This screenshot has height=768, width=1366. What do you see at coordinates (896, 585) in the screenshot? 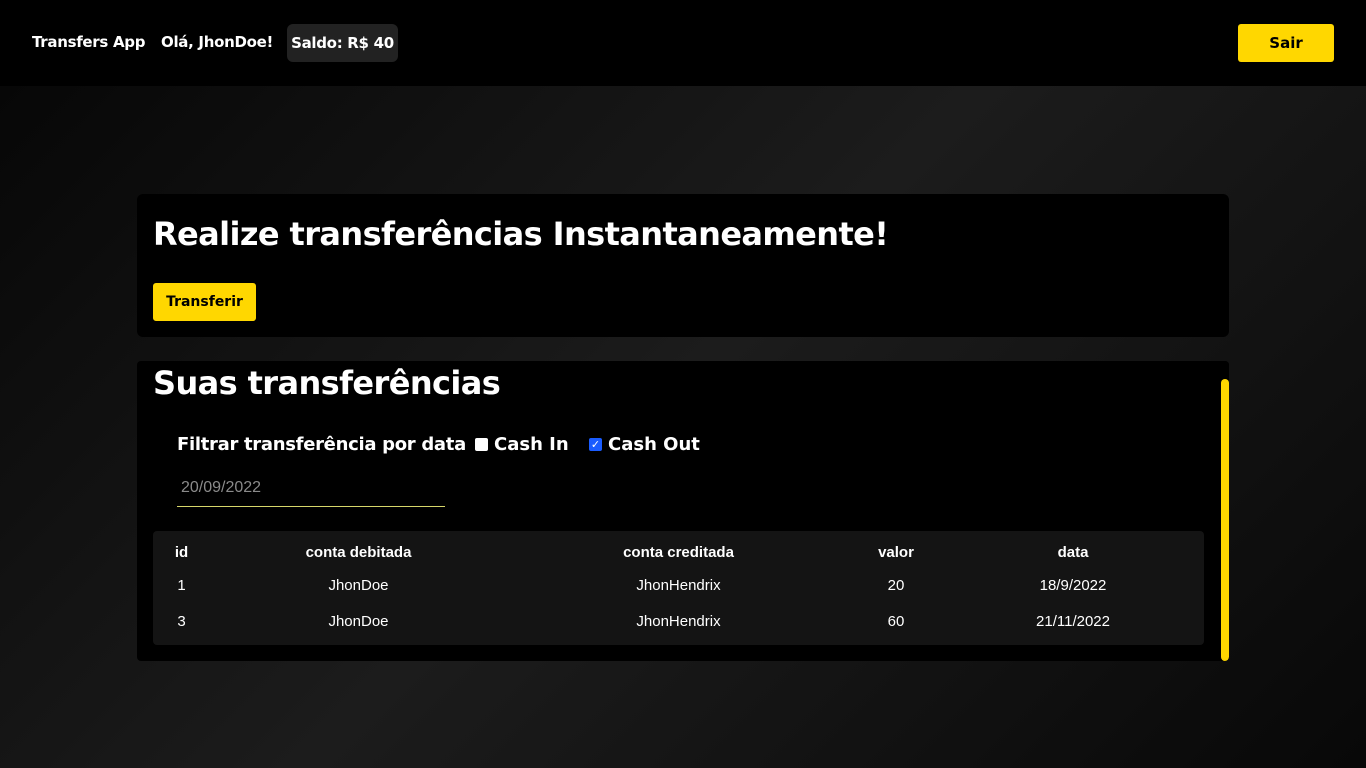
I see `cell-value: 20` at bounding box center [896, 585].